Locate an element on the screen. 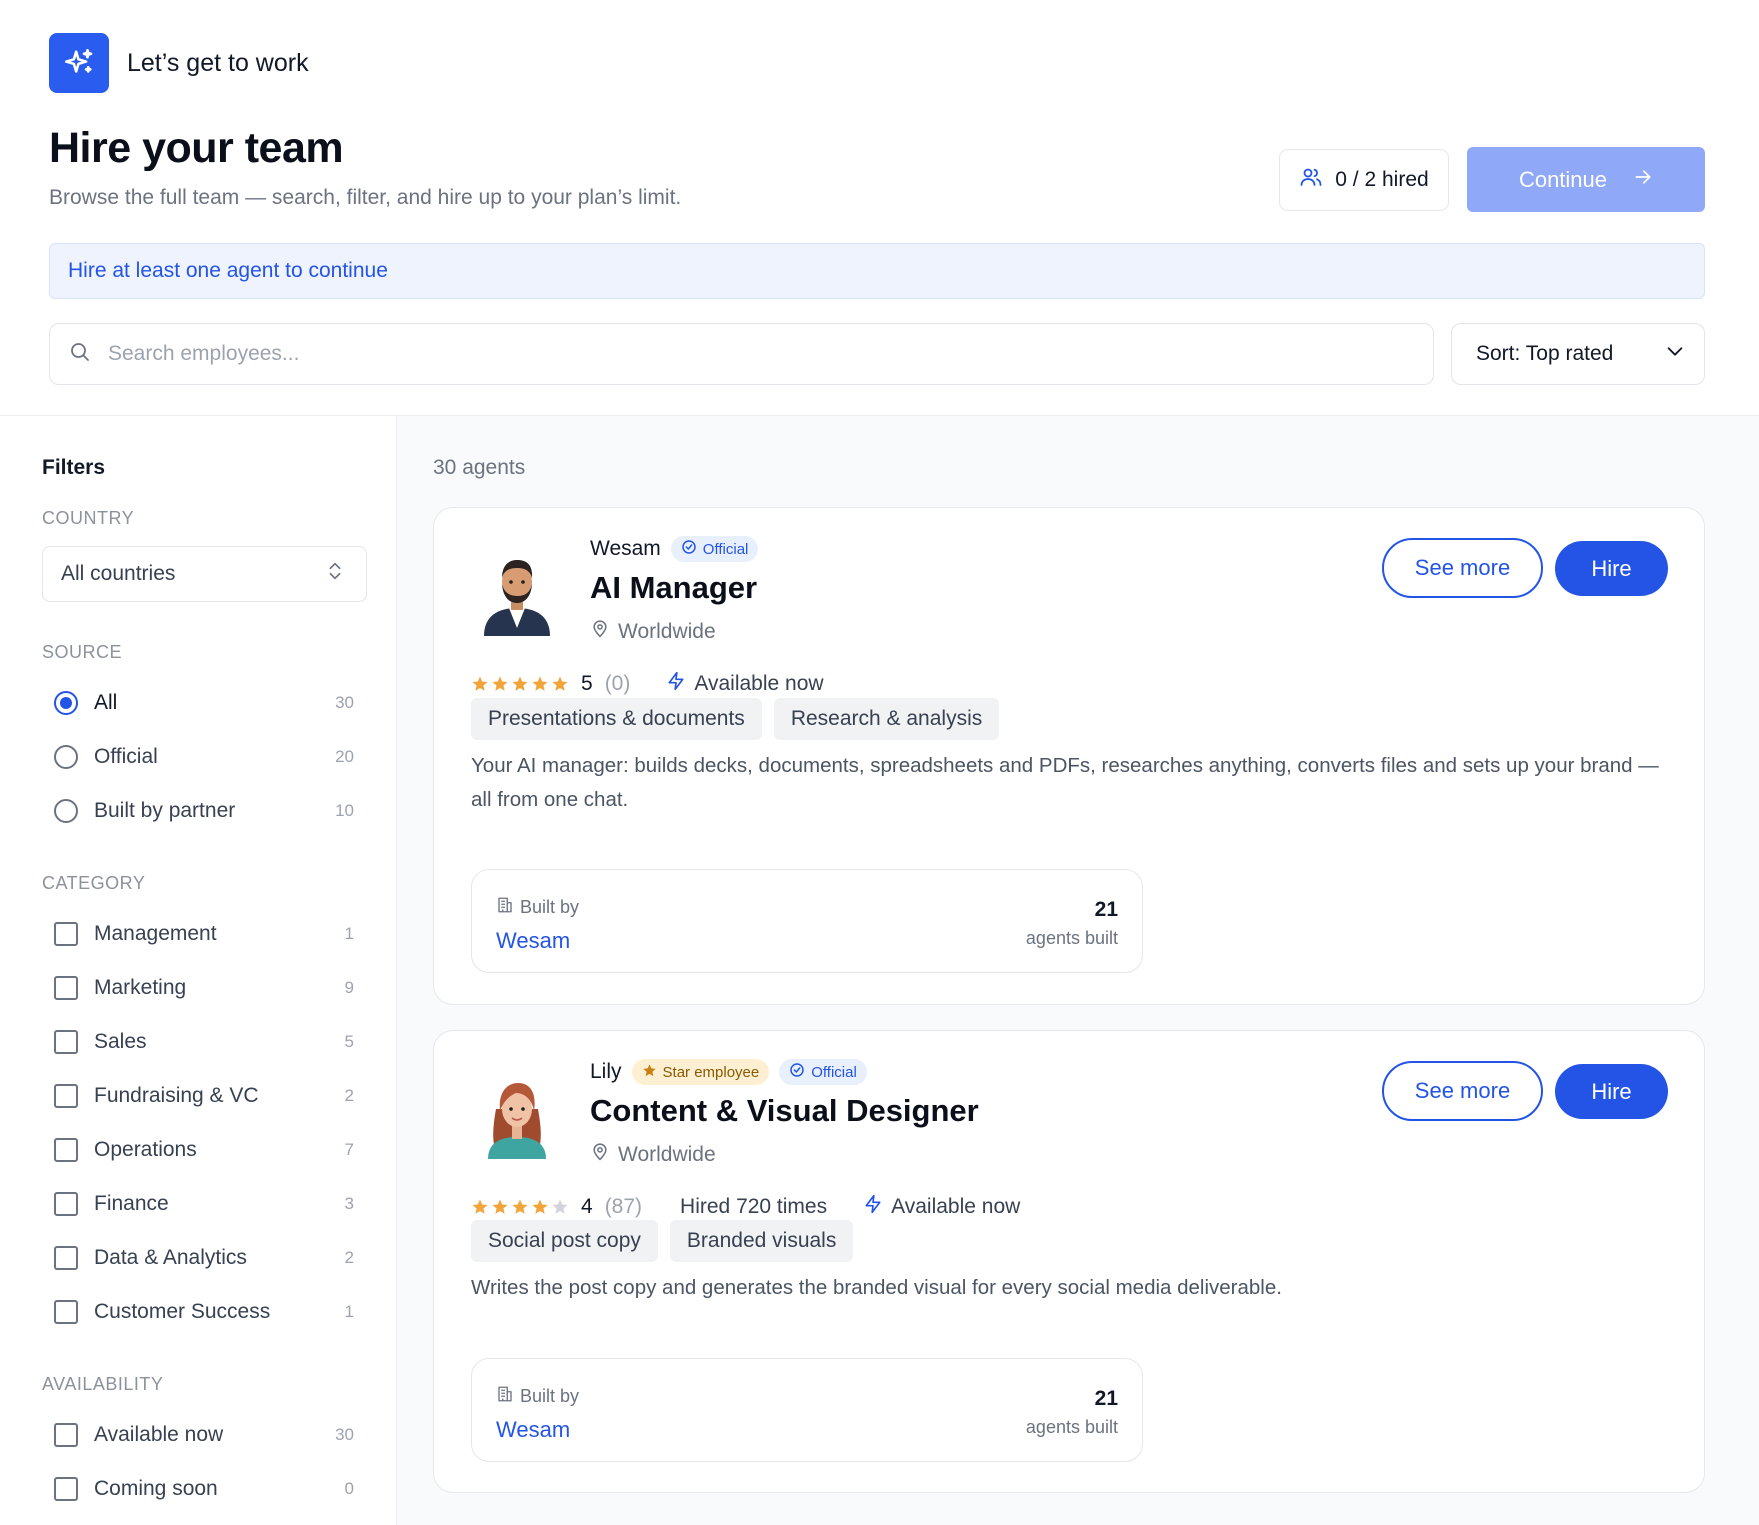  option-count: 30 is located at coordinates (344, 702).